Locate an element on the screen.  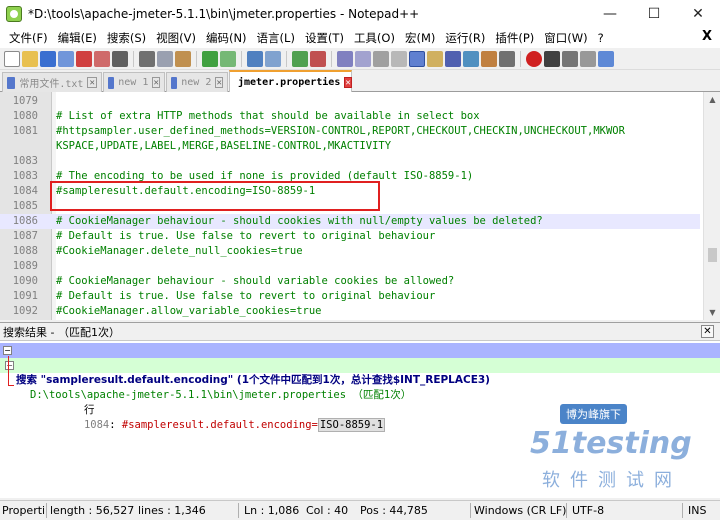
monitoring-icon is located at coordinates (507, 58).